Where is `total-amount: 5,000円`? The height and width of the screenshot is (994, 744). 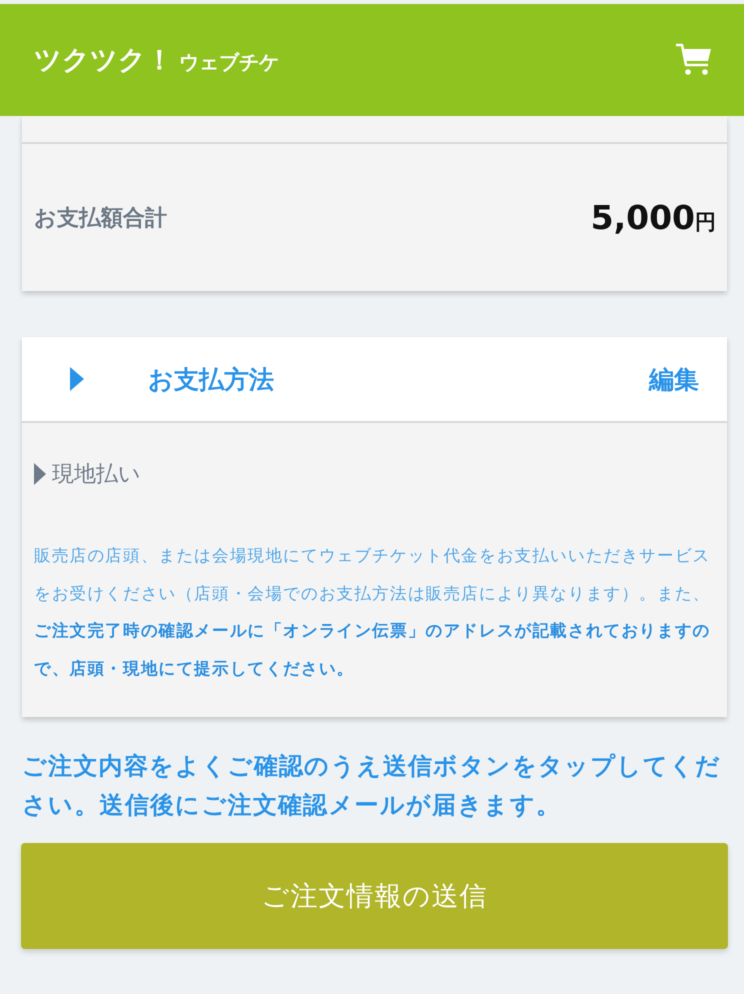
total-amount: 5,000円 is located at coordinates (653, 217).